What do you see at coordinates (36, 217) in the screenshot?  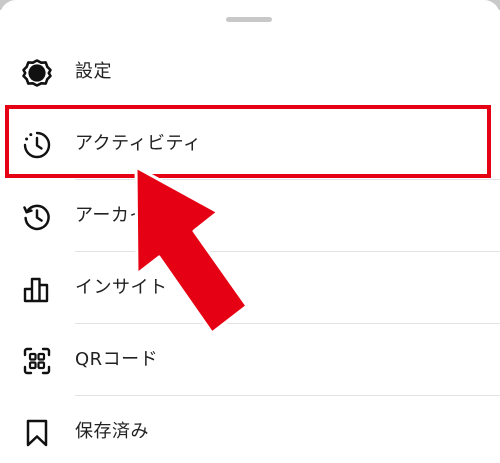 I see `archive-history-icon` at bounding box center [36, 217].